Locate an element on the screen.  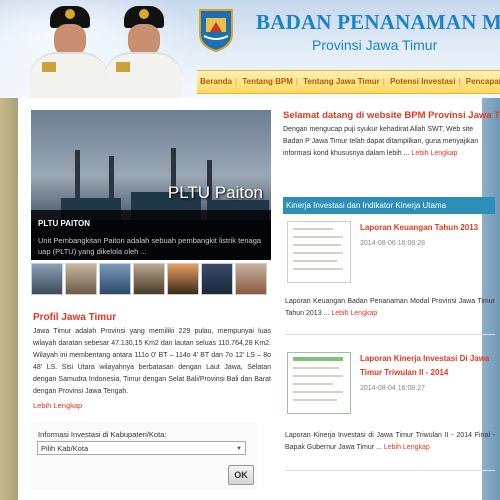
slide-image-caption: PLTU Paiton is located at coordinates (215, 192).